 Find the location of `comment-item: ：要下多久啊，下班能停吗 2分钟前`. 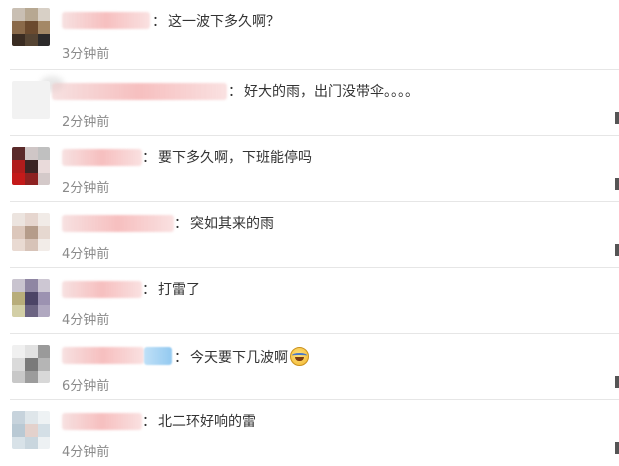

comment-item: ：要下多久啊，下班能停吗 2分钟前 is located at coordinates (309, 169).